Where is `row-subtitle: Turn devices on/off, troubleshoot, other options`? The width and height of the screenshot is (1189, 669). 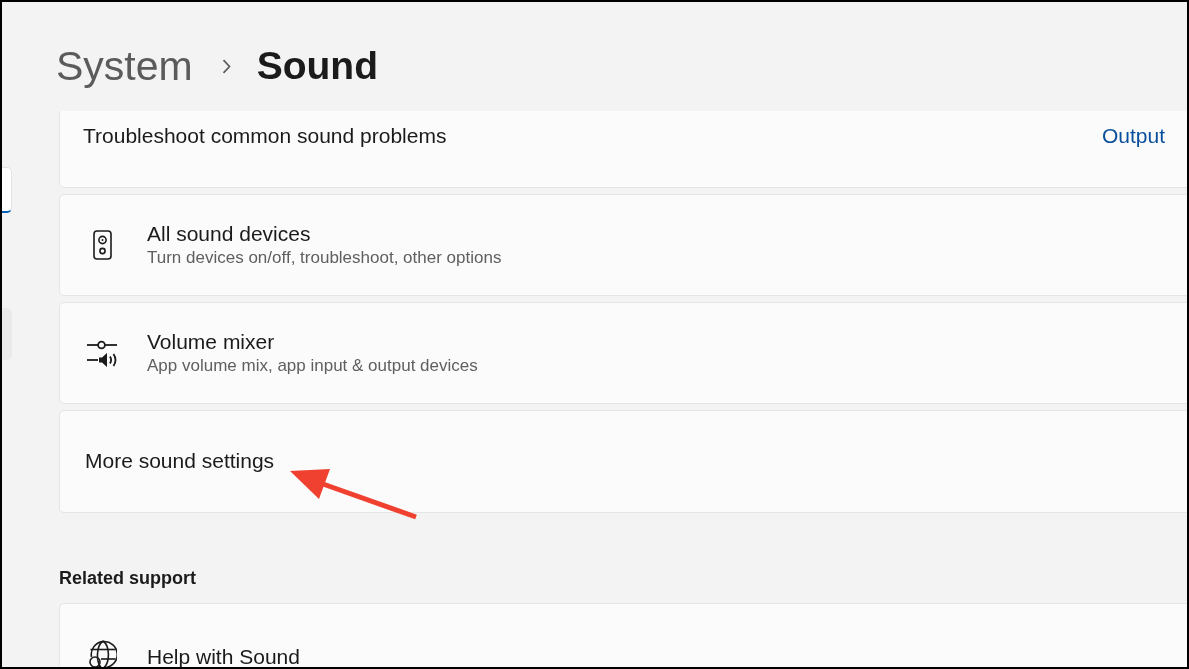
row-subtitle: Turn devices on/off, troubleshoot, other options is located at coordinates (324, 257).